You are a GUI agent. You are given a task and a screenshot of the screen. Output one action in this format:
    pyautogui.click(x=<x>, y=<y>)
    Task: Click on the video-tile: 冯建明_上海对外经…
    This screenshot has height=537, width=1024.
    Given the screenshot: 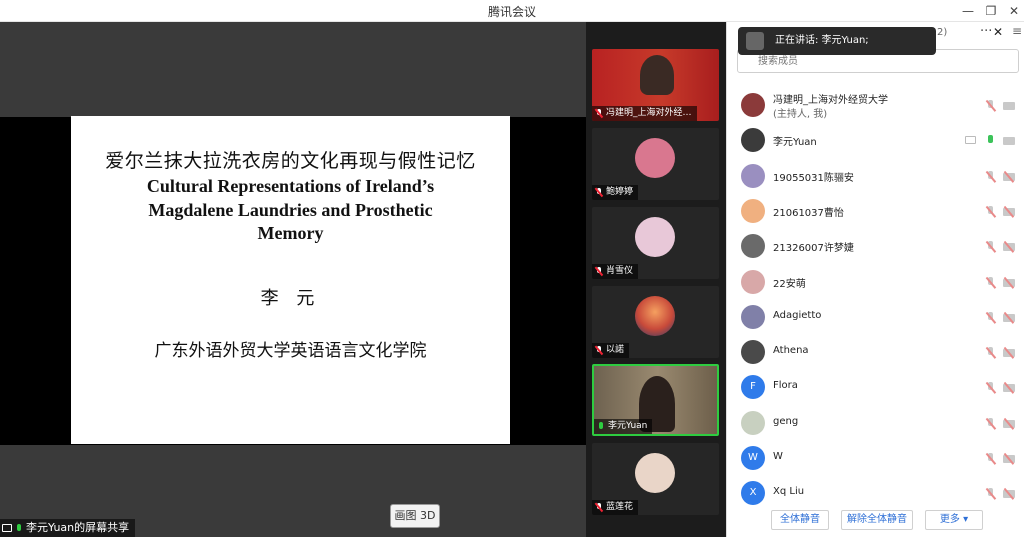 What is the action you would take?
    pyautogui.click(x=655, y=85)
    